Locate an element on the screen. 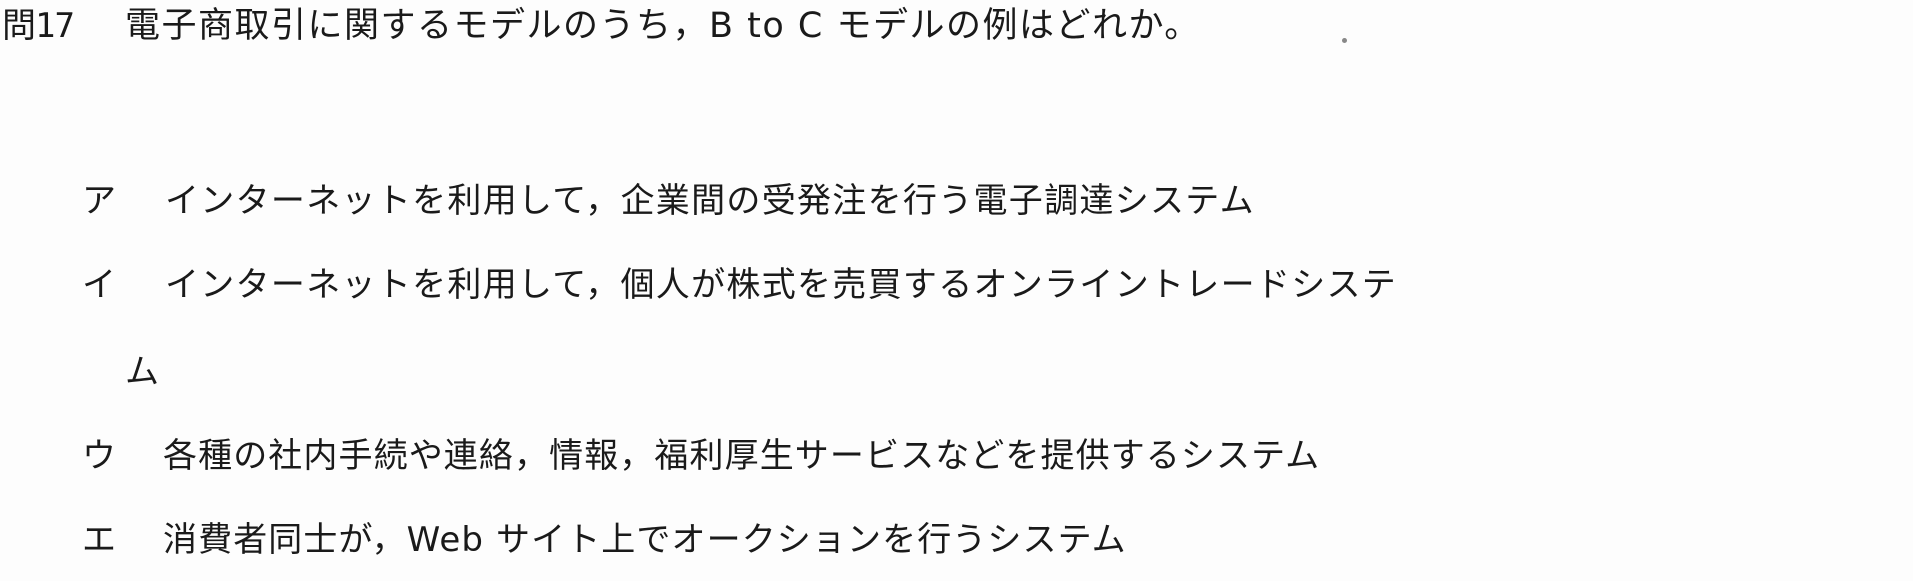 Image resolution: width=1913 pixels, height=581 pixels. choice-label: イ is located at coordinates (99, 285).